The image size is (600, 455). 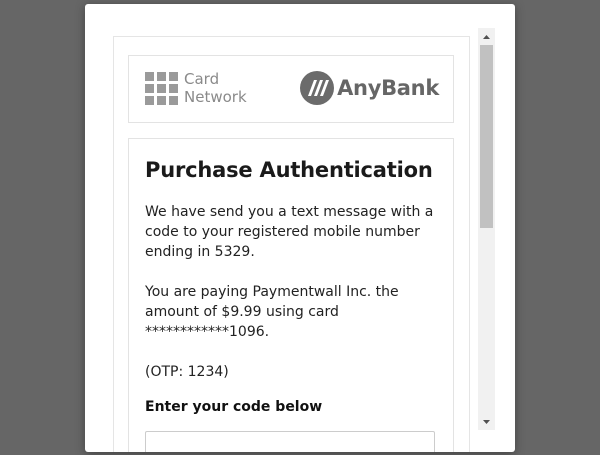 I want to click on otp-code-input, so click(x=290, y=441).